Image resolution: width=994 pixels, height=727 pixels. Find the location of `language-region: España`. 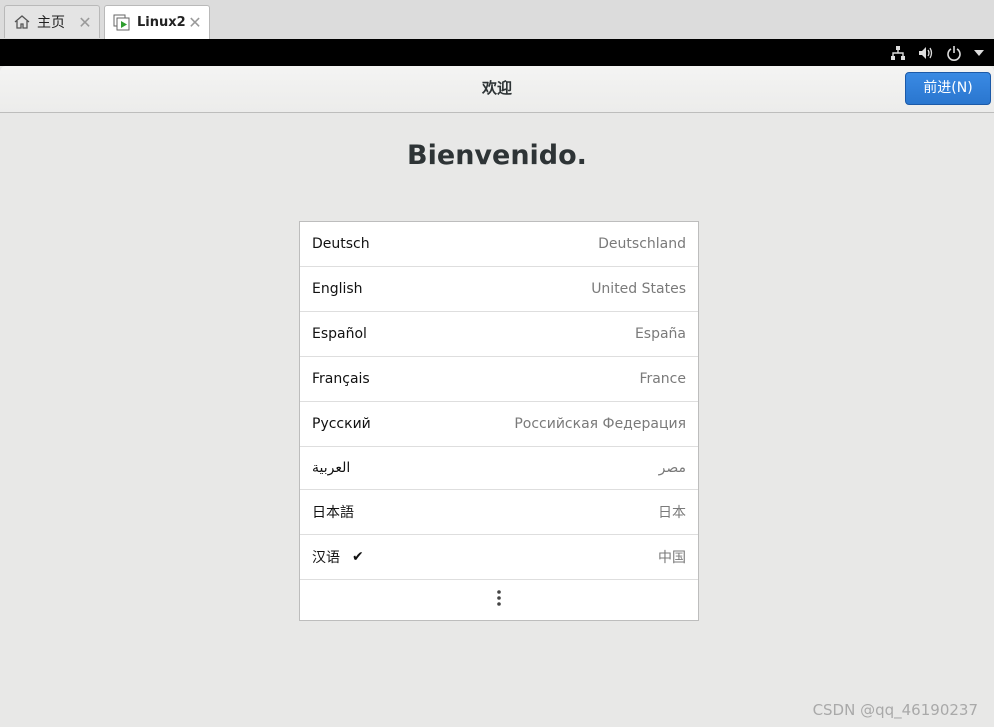

language-region: España is located at coordinates (660, 334).